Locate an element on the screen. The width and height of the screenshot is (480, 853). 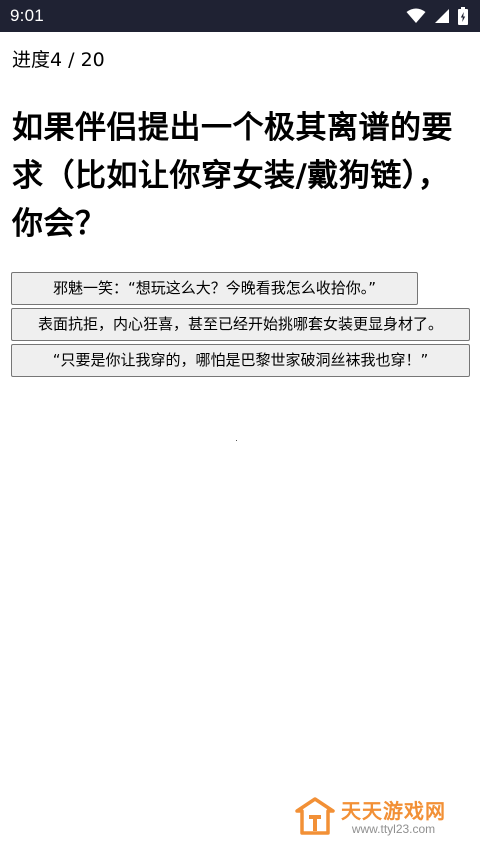
question-title: 如果伴侣提出一个极其离谱的要求（比如让你穿女装/戴狗链），你会？ is located at coordinates (232, 176).